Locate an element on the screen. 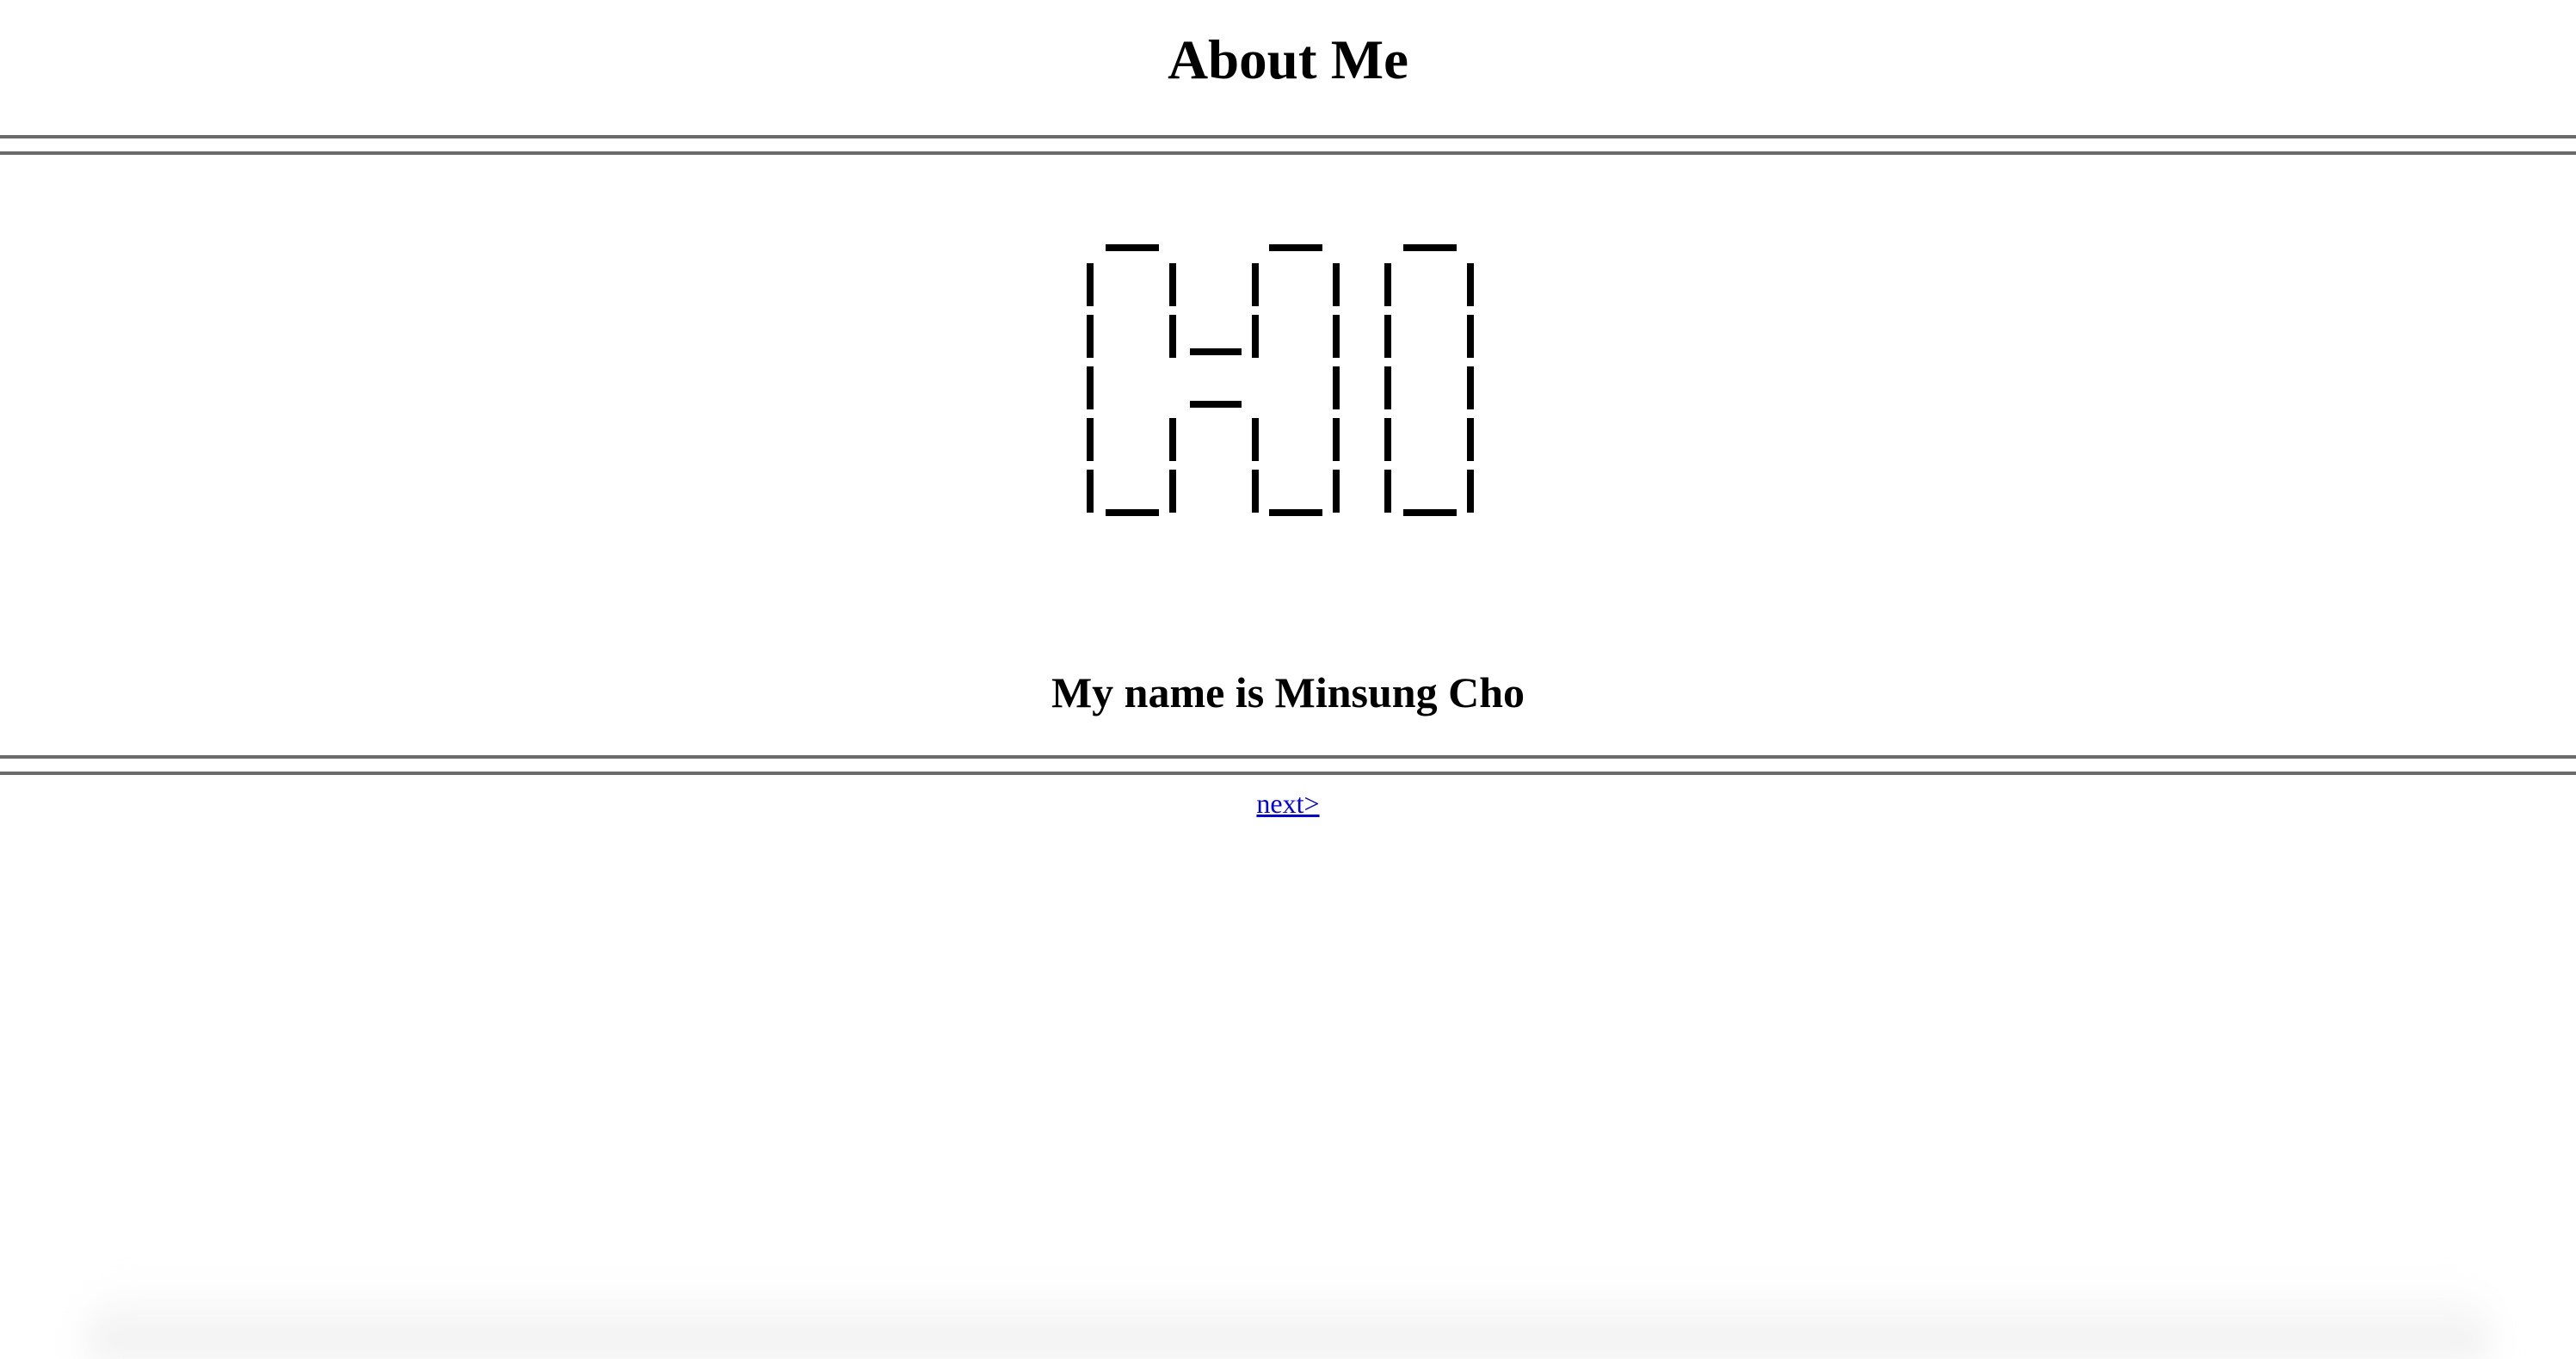 The height and width of the screenshot is (1359, 2576). next-link-container: next> is located at coordinates (1288, 803).